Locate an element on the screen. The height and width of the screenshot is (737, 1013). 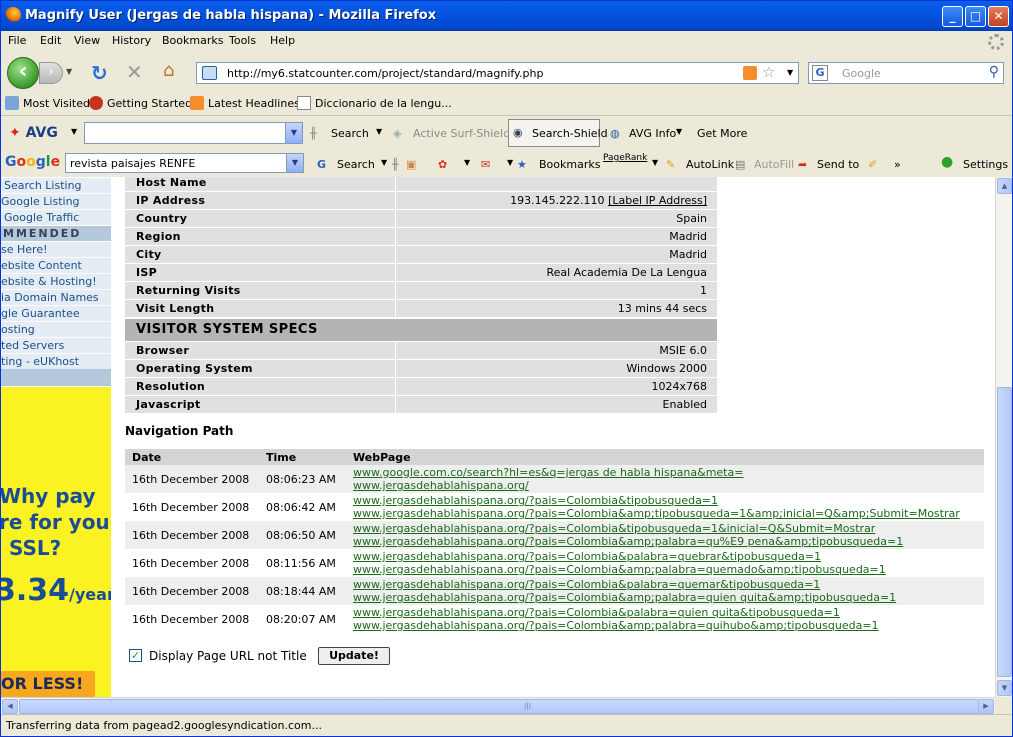
sidebar-item-eukhost: ting - eUKhost is located at coordinates (56, 362).